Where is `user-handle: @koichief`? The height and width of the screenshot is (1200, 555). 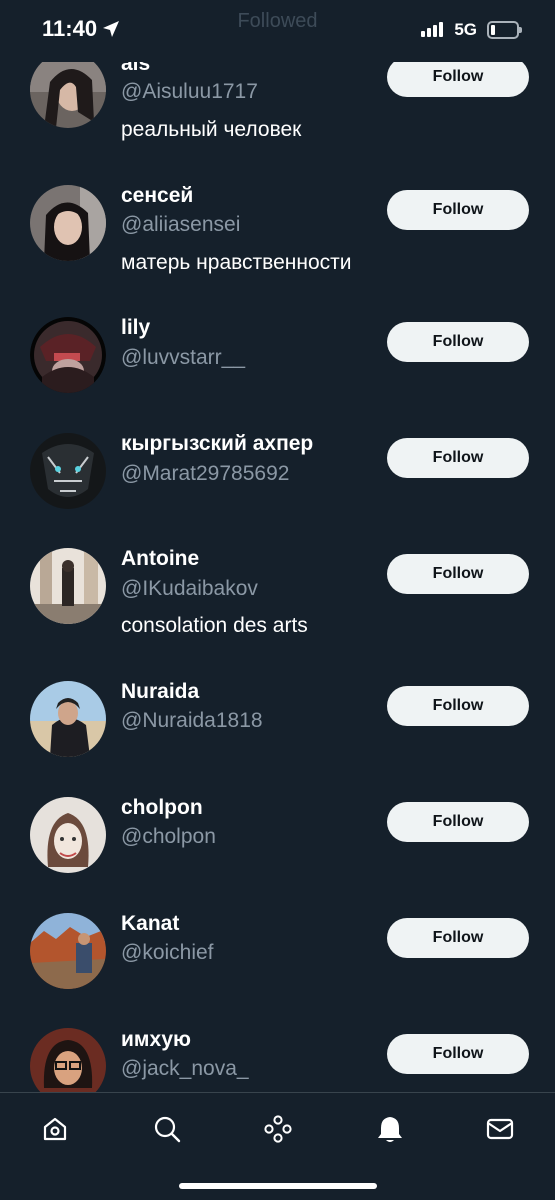
user-handle: @koichief is located at coordinates (167, 952).